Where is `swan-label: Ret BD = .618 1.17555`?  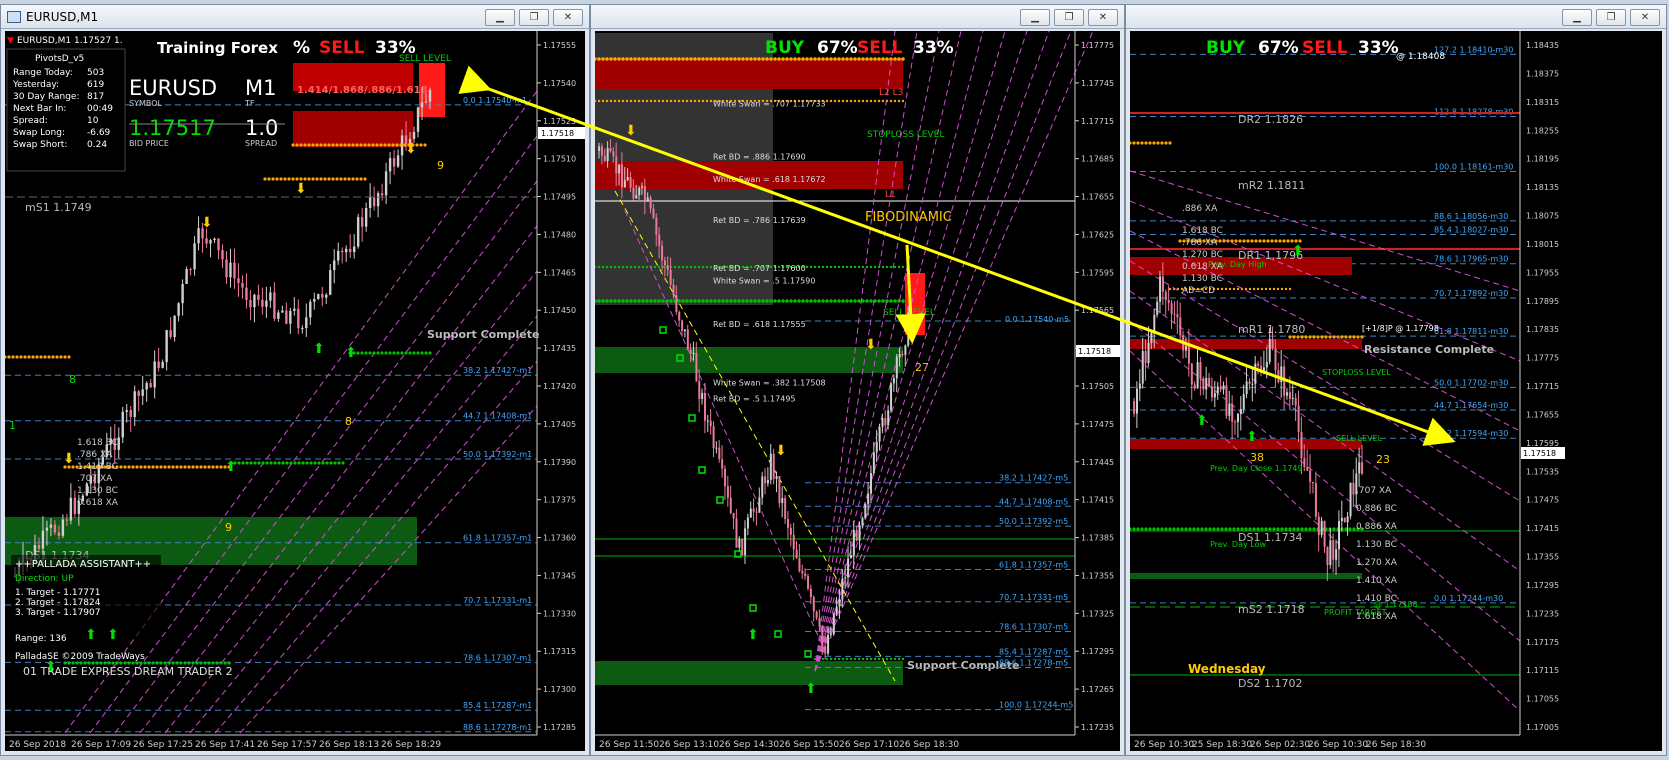 swan-label: Ret BD = .618 1.17555 is located at coordinates (759, 324).